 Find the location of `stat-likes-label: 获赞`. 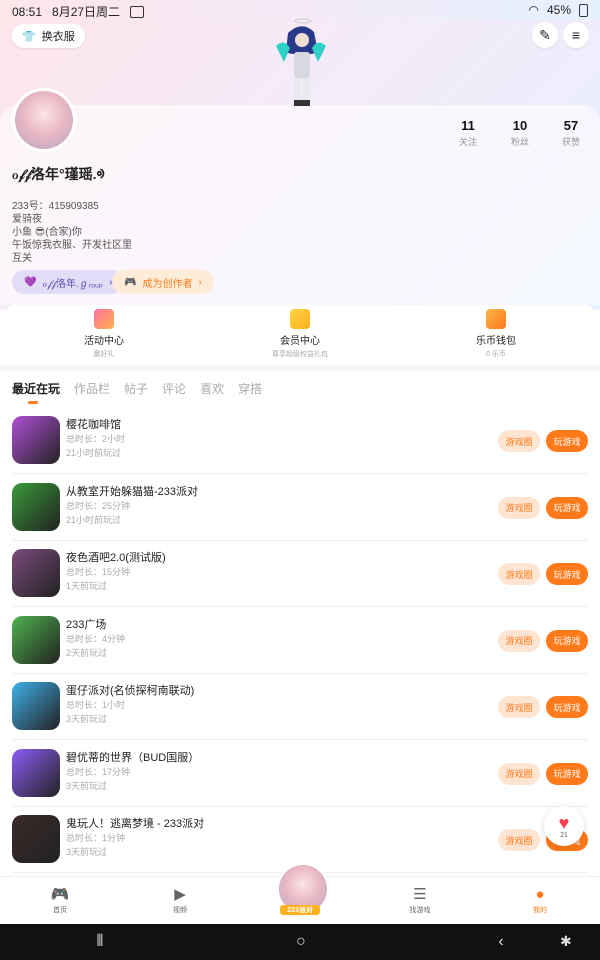

stat-likes-label: 获赞 is located at coordinates (570, 142).